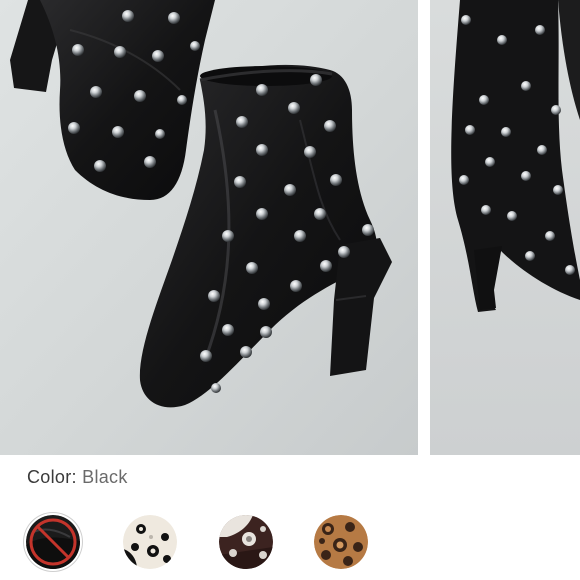 Image resolution: width=580 pixels, height=580 pixels. Describe the element at coordinates (105, 477) in the screenshot. I see `color-value: Black` at that location.